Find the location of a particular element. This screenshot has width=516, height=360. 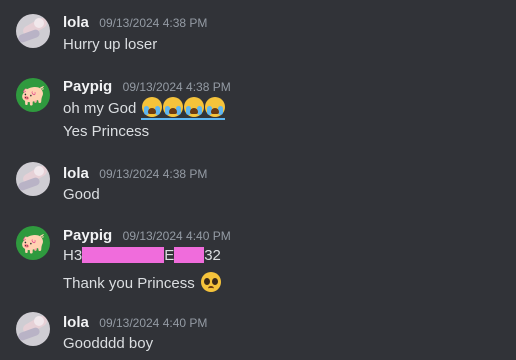

message-header: lola 09/13/2024 4:40 PM is located at coordinates (135, 323).